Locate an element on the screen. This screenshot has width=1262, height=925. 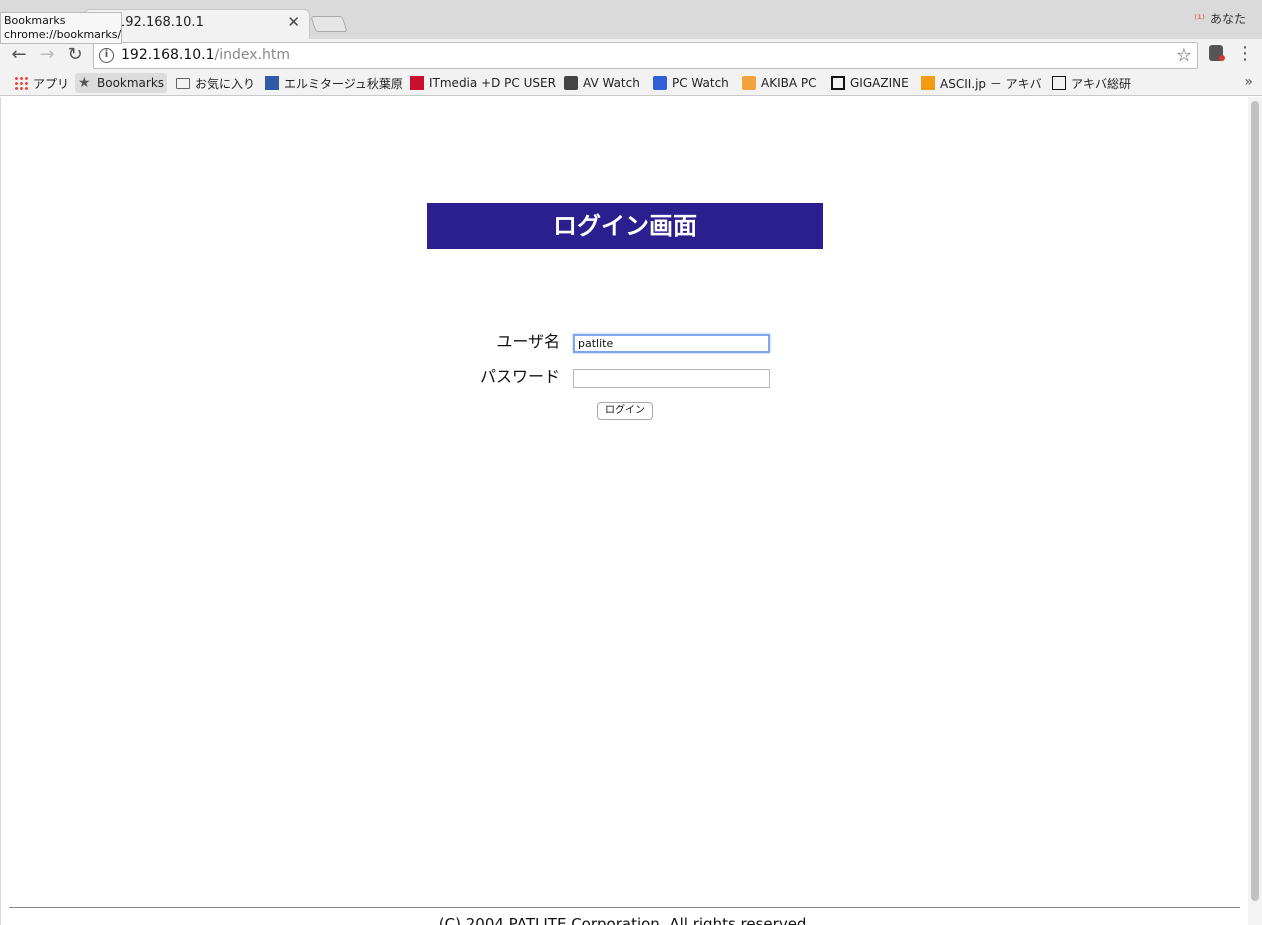
tooltip-title: Bookmarks is located at coordinates (35, 20).